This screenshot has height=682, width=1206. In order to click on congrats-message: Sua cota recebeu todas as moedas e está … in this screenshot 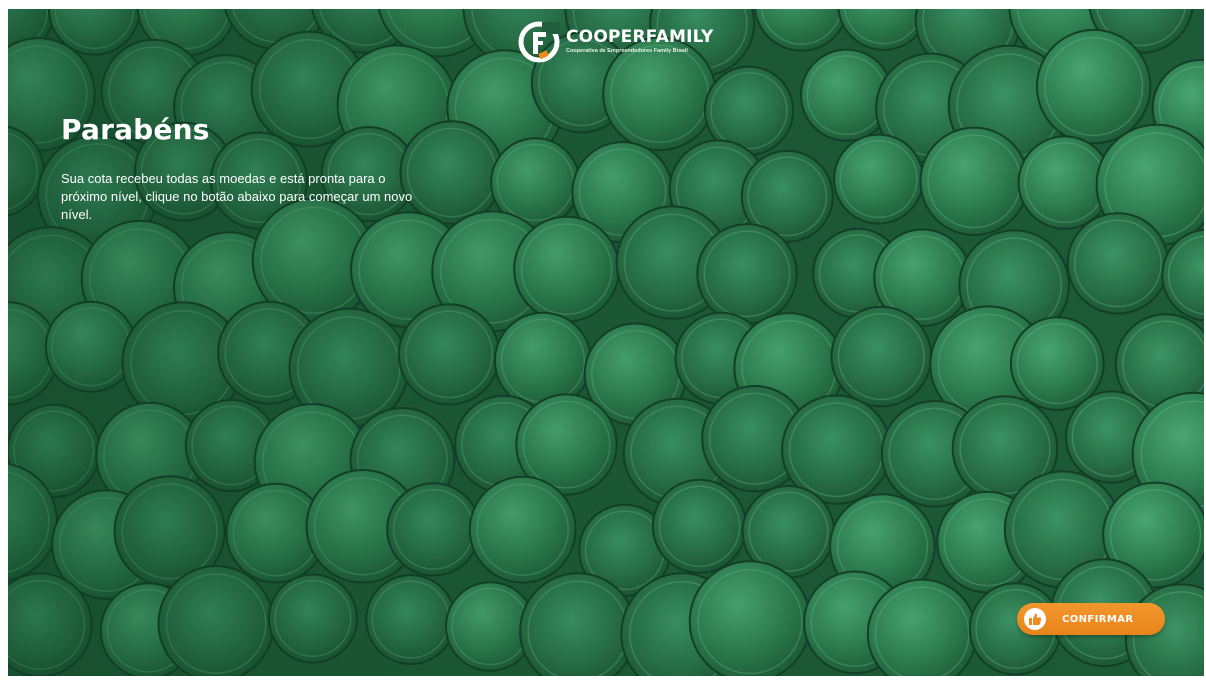, I will do `click(237, 196)`.